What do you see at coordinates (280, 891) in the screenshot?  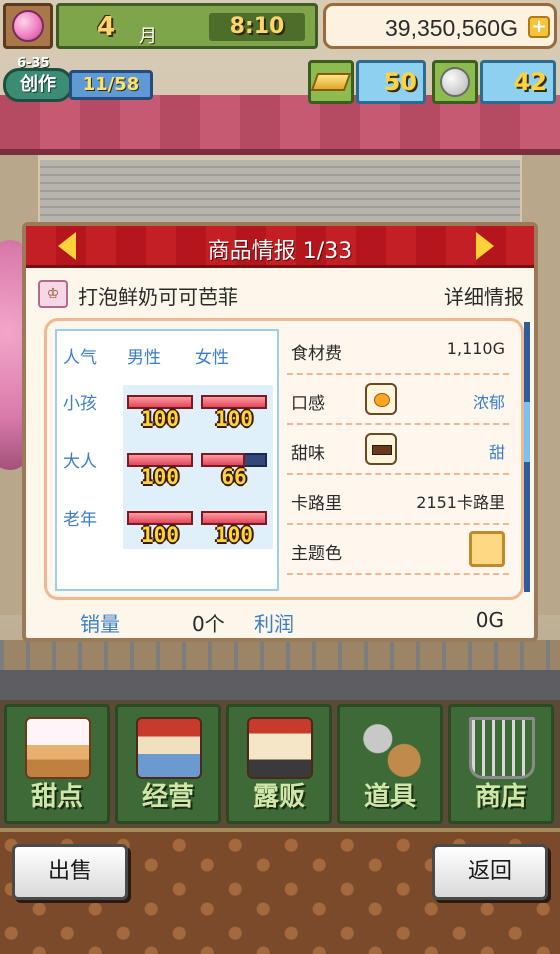 I see `bottom-area: 出售 返回` at bounding box center [280, 891].